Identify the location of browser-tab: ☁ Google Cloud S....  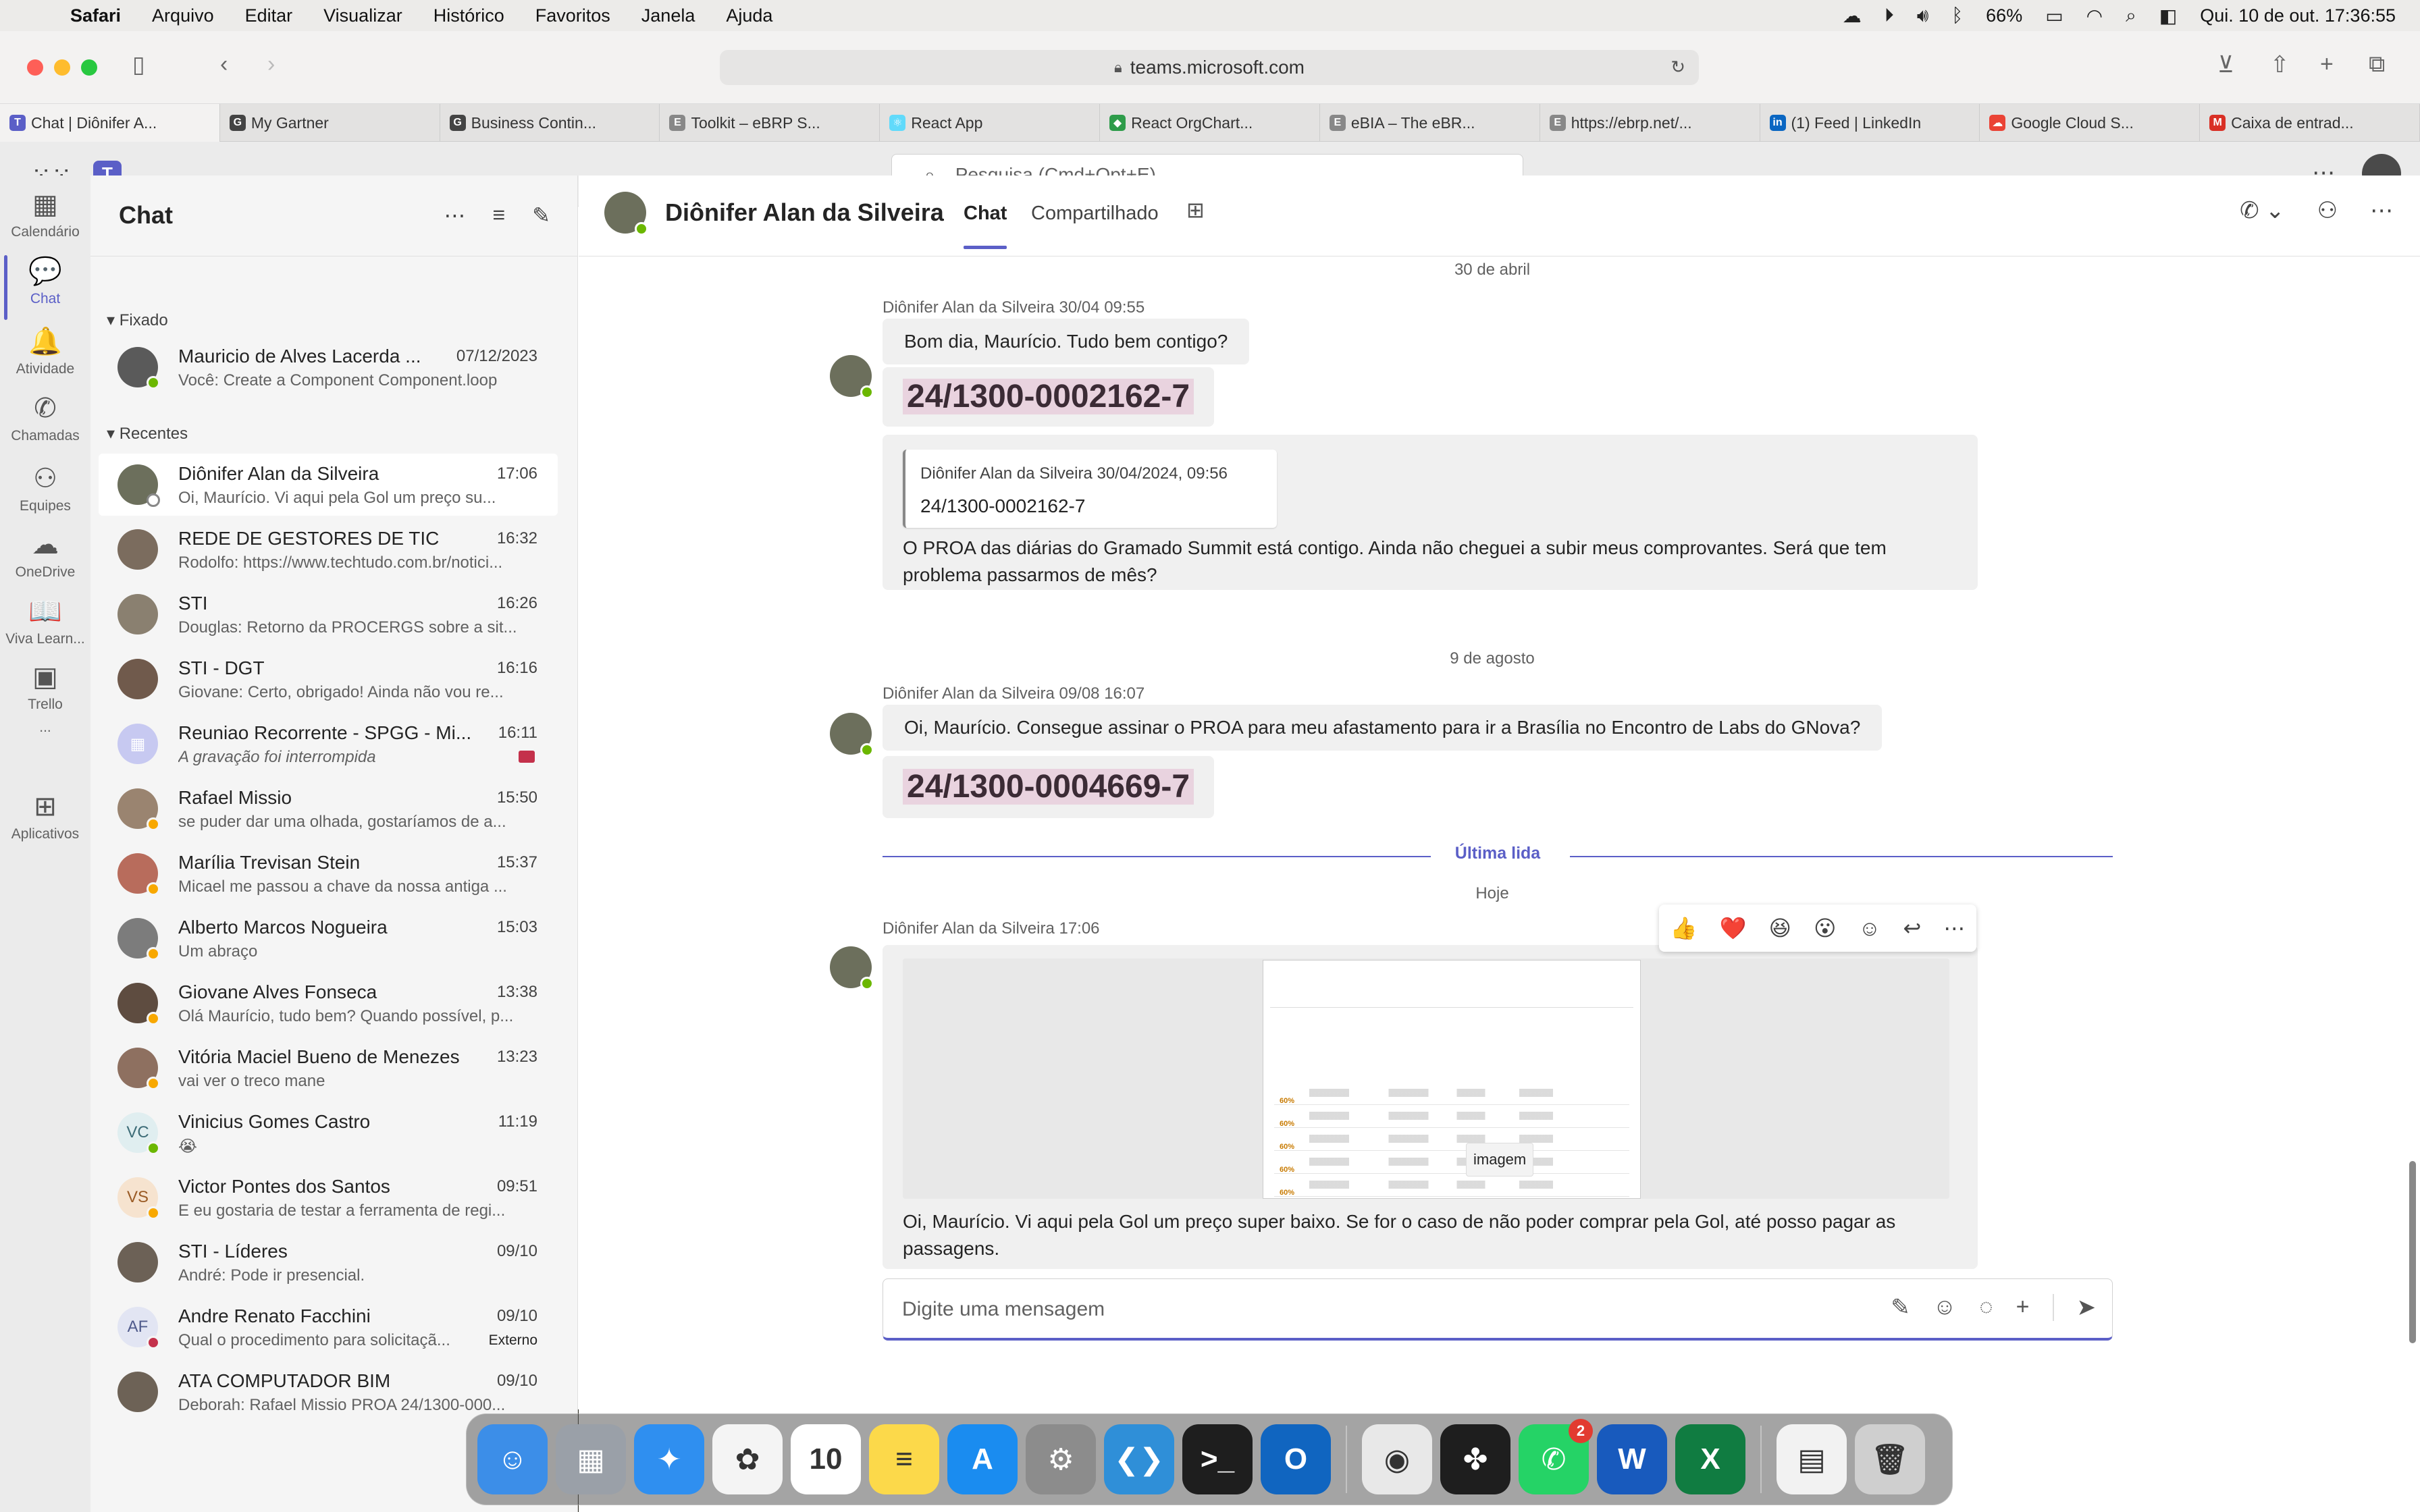
(2090, 123).